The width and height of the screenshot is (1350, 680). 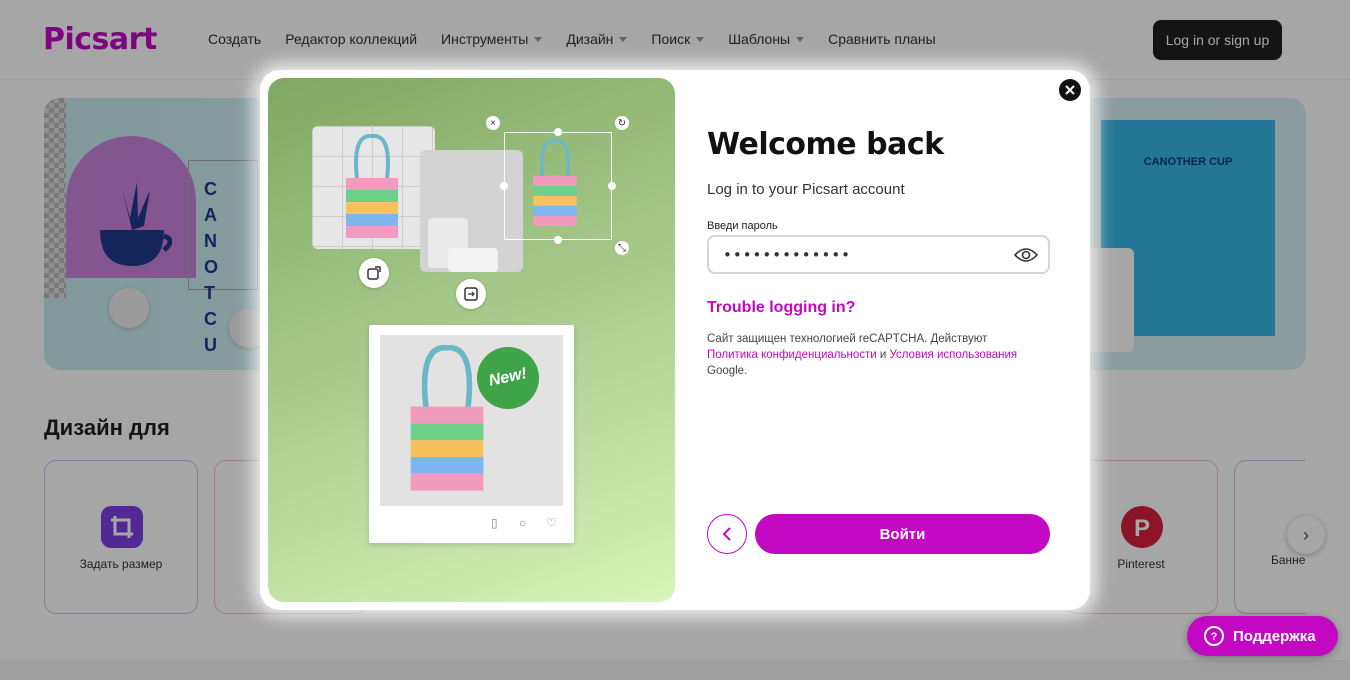 What do you see at coordinates (471, 294) in the screenshot?
I see `replace-icon` at bounding box center [471, 294].